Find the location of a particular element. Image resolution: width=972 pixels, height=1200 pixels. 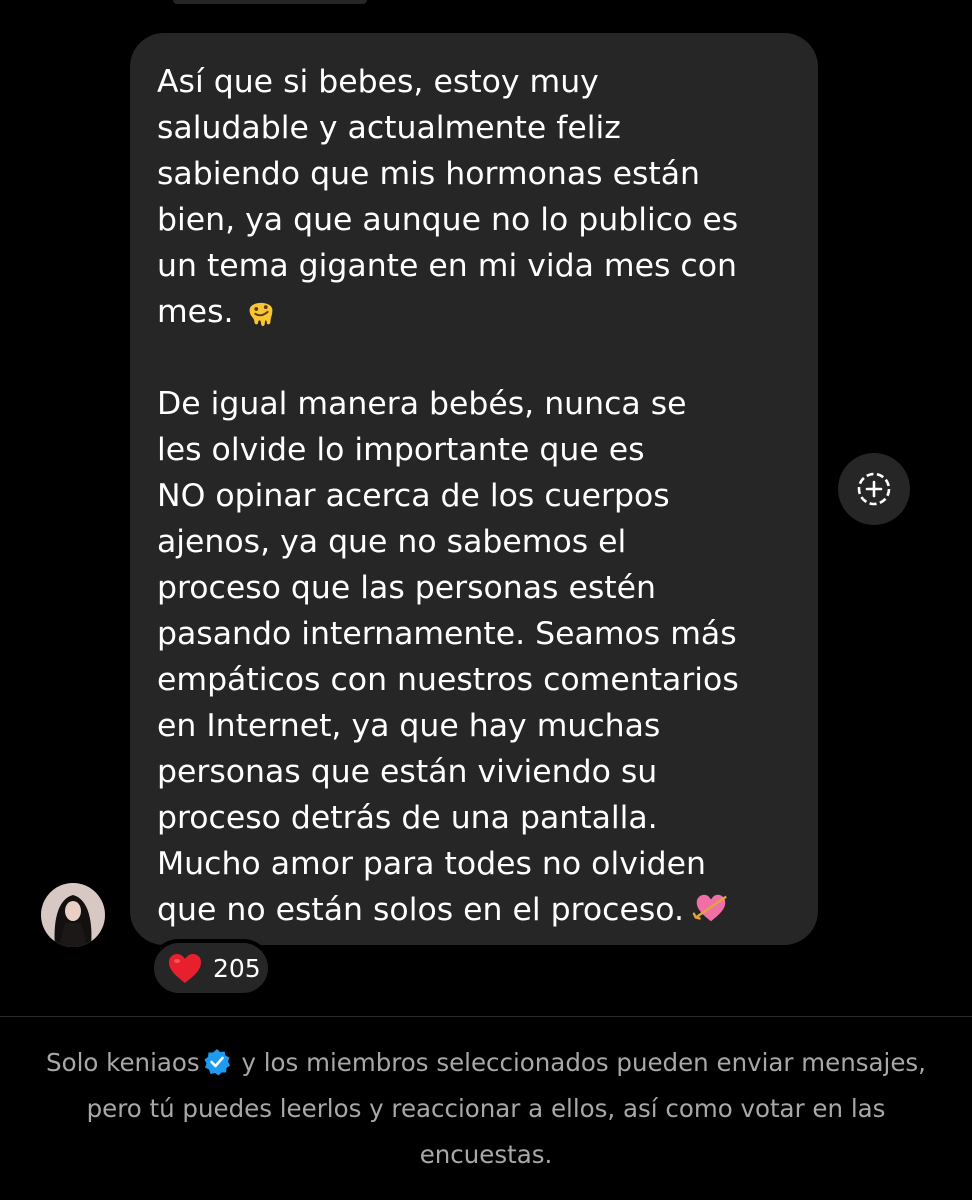

heart-with-arrow-emoji-icon is located at coordinates (709, 908).